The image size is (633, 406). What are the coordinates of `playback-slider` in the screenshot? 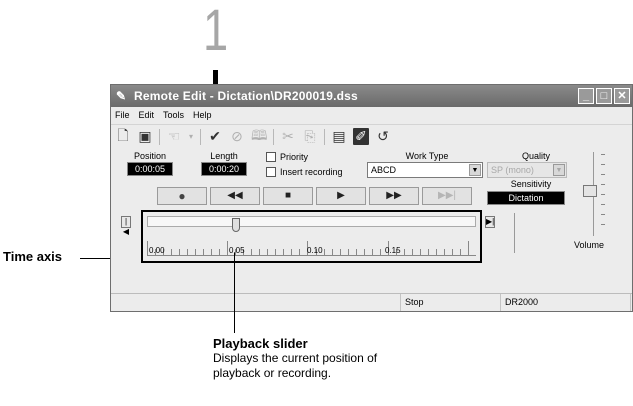 It's located at (236, 225).